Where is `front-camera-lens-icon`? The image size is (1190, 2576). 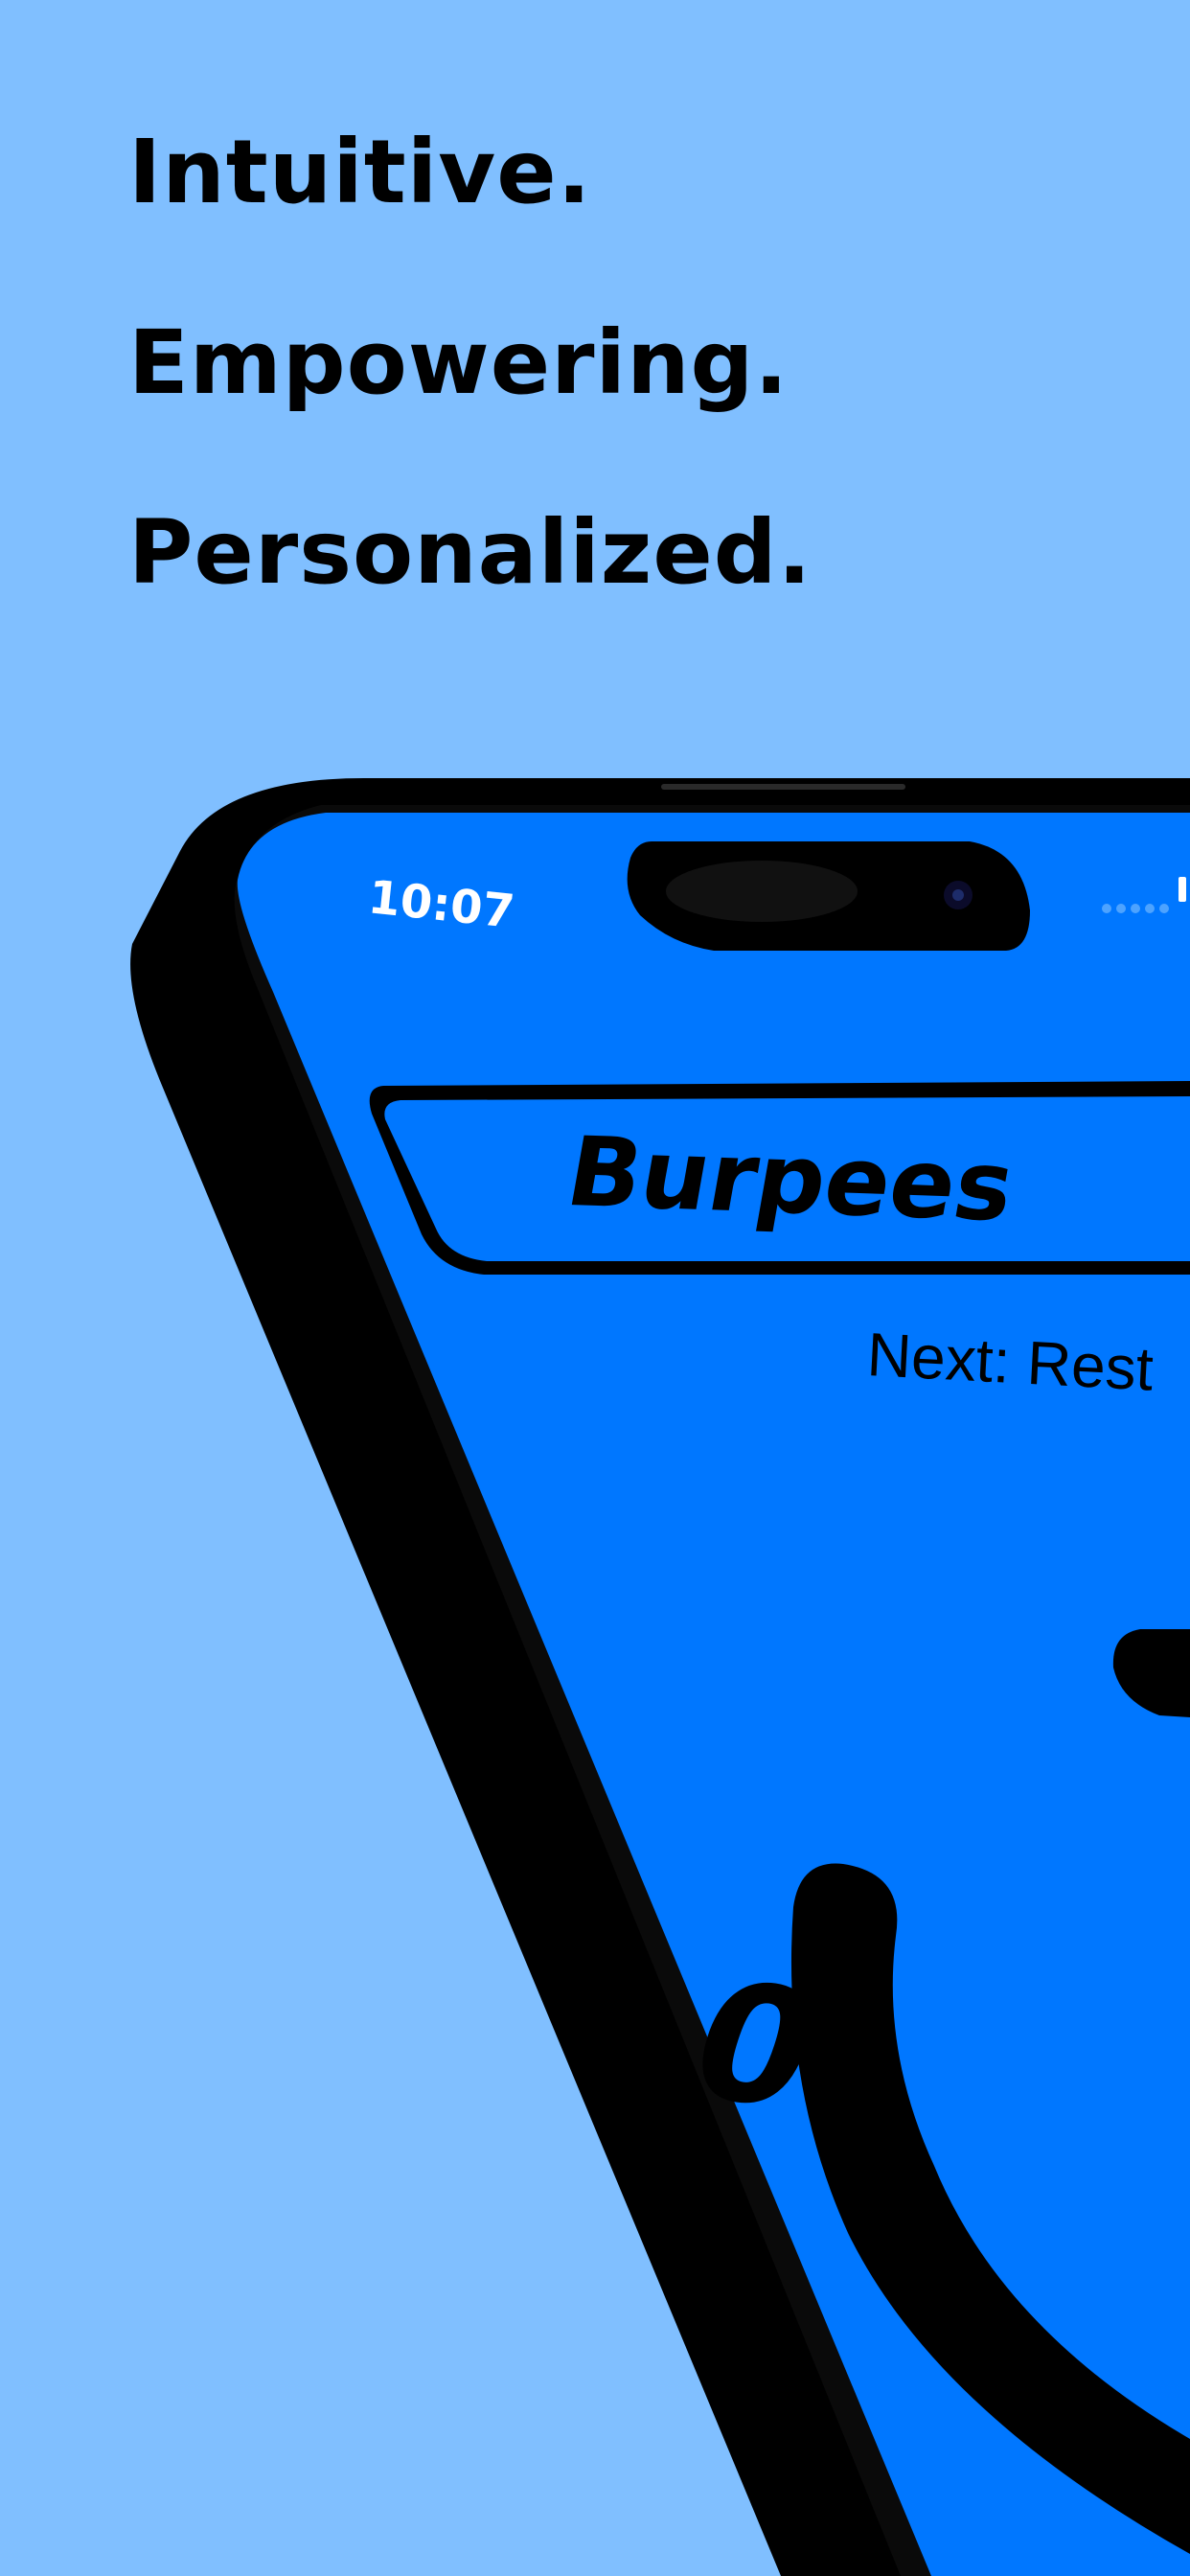 front-camera-lens-icon is located at coordinates (958, 895).